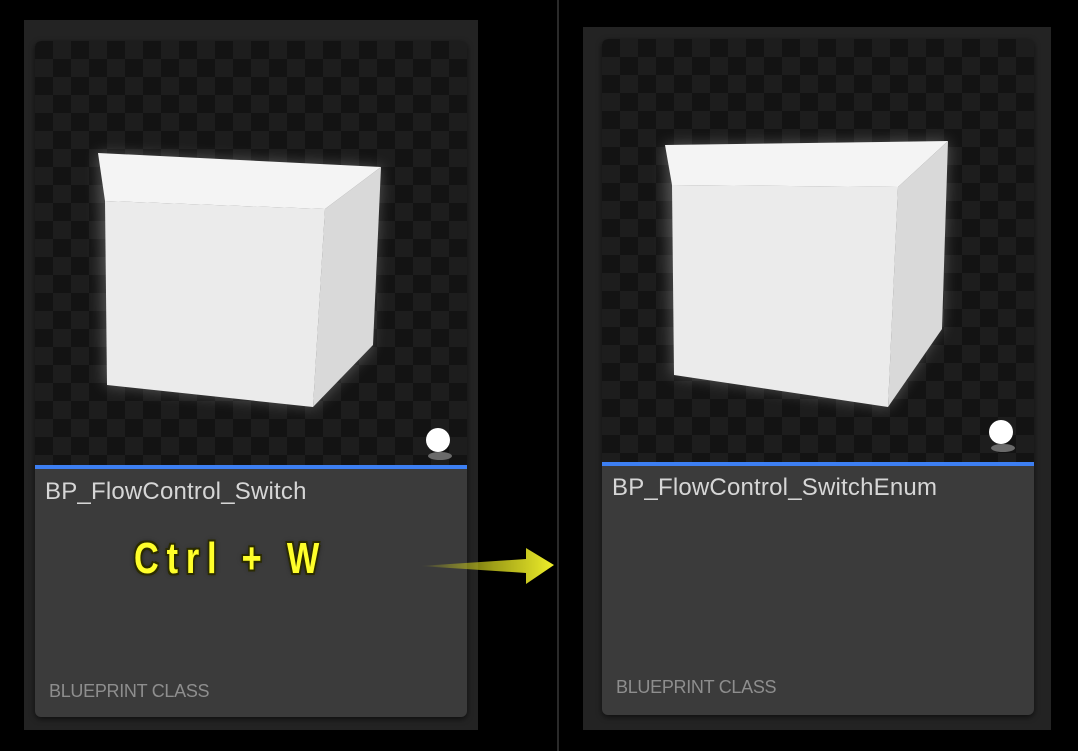 The width and height of the screenshot is (1078, 751). I want to click on asset-name: BP_FlowControl_SwitchEnum, so click(775, 487).